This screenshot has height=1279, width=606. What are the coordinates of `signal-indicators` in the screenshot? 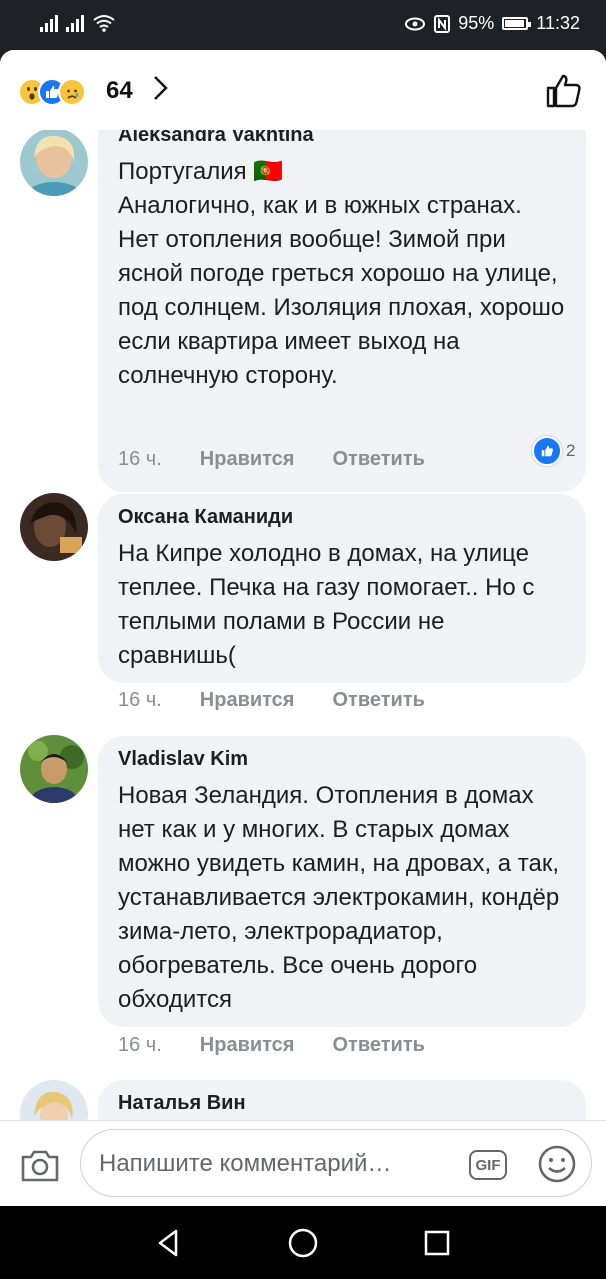 It's located at (78, 23).